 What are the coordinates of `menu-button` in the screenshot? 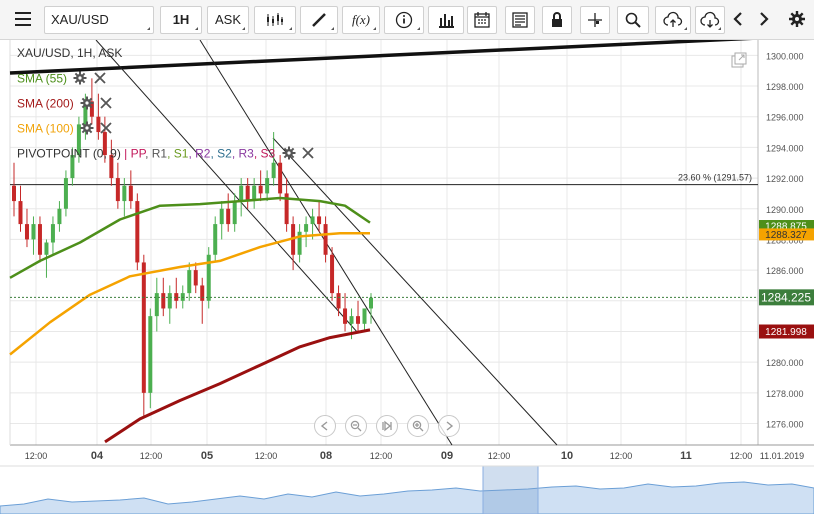 It's located at (23, 20).